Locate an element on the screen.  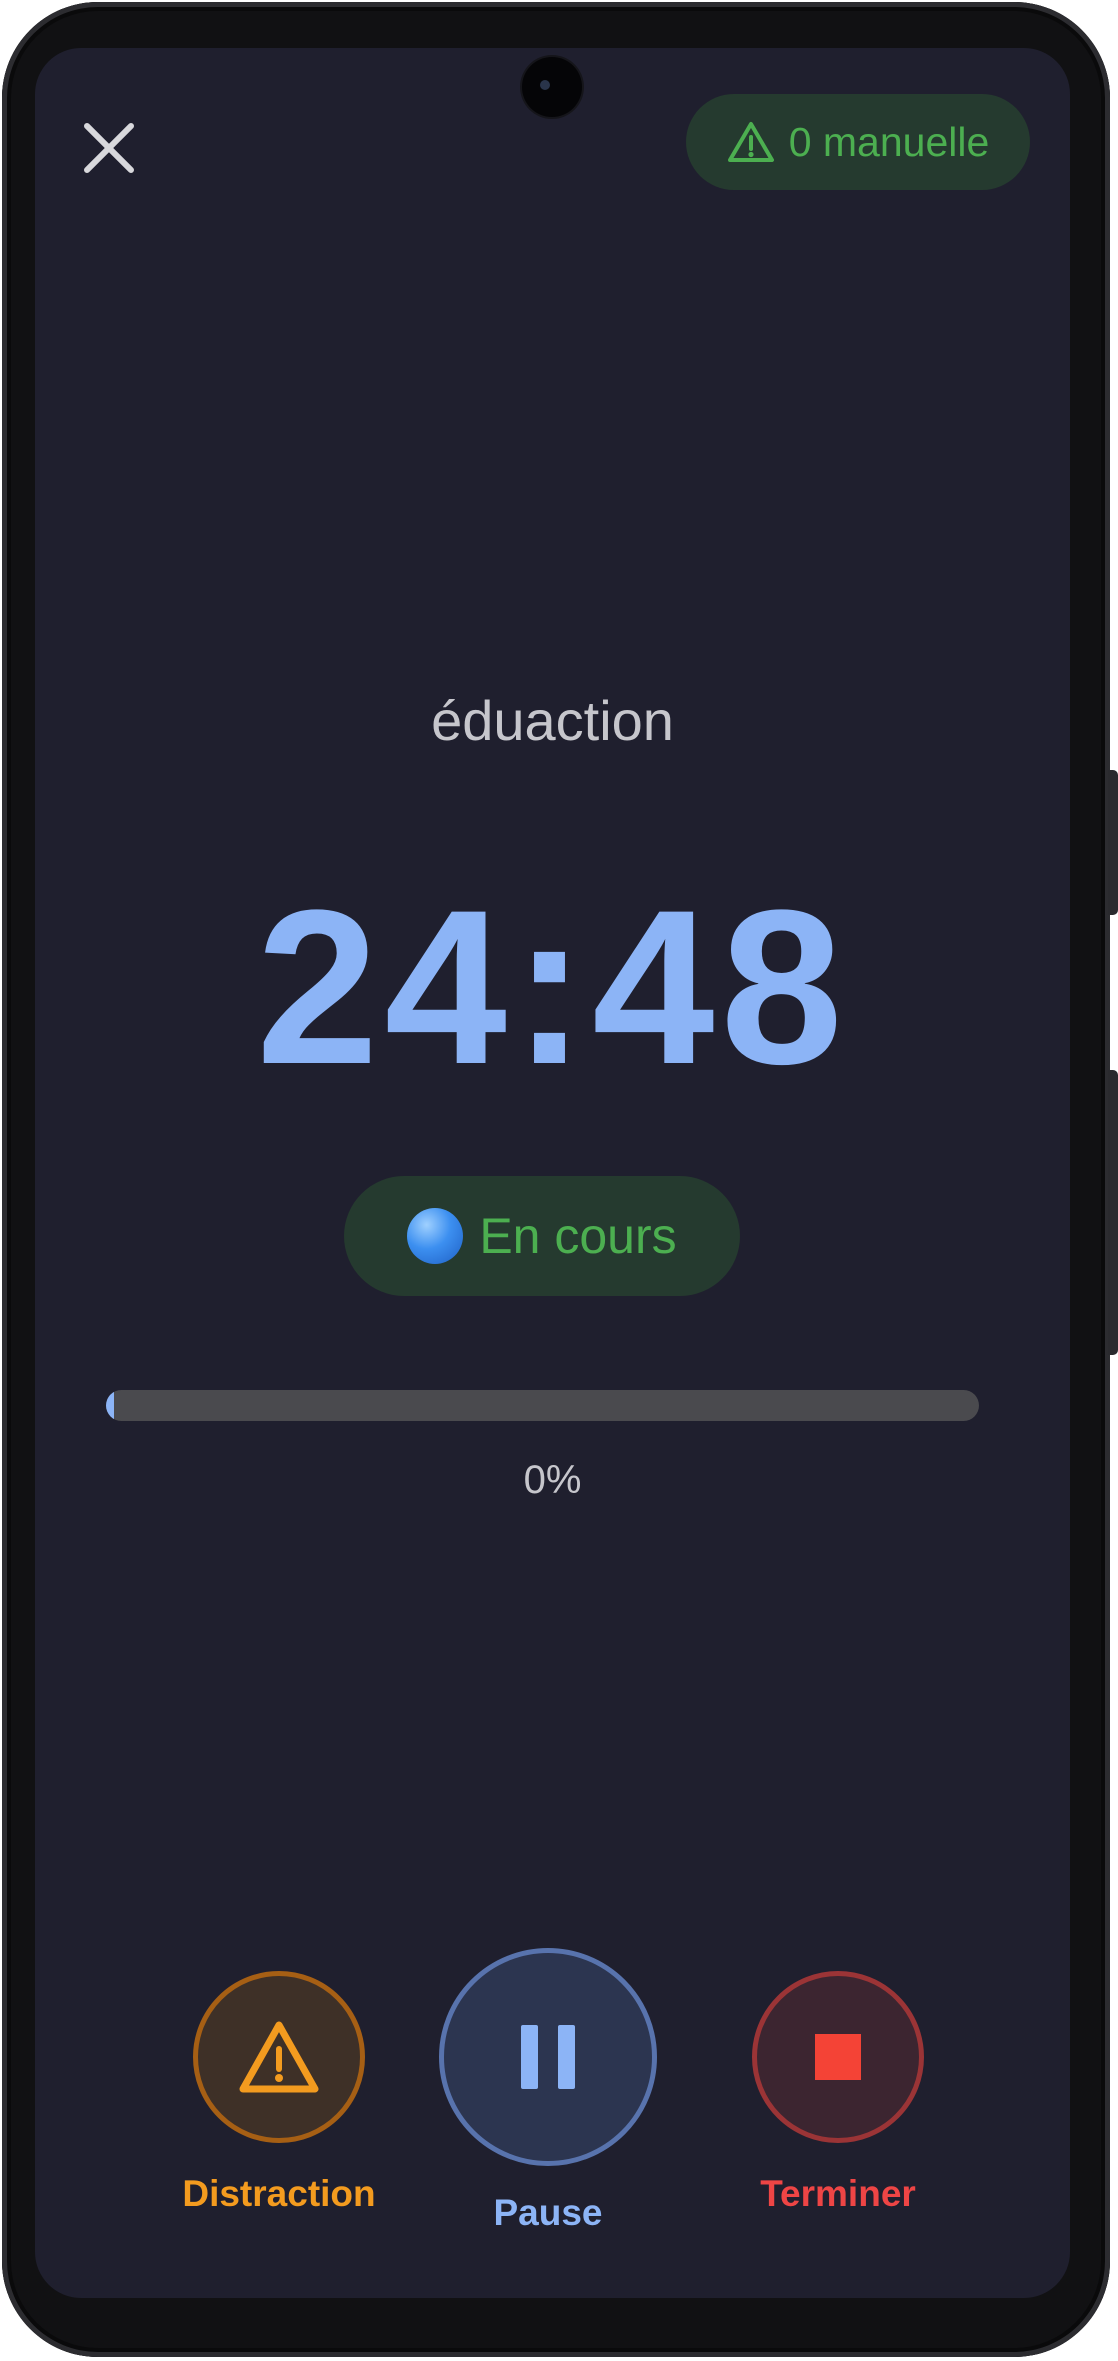
progress-bar-fill is located at coordinates (110, 1405).